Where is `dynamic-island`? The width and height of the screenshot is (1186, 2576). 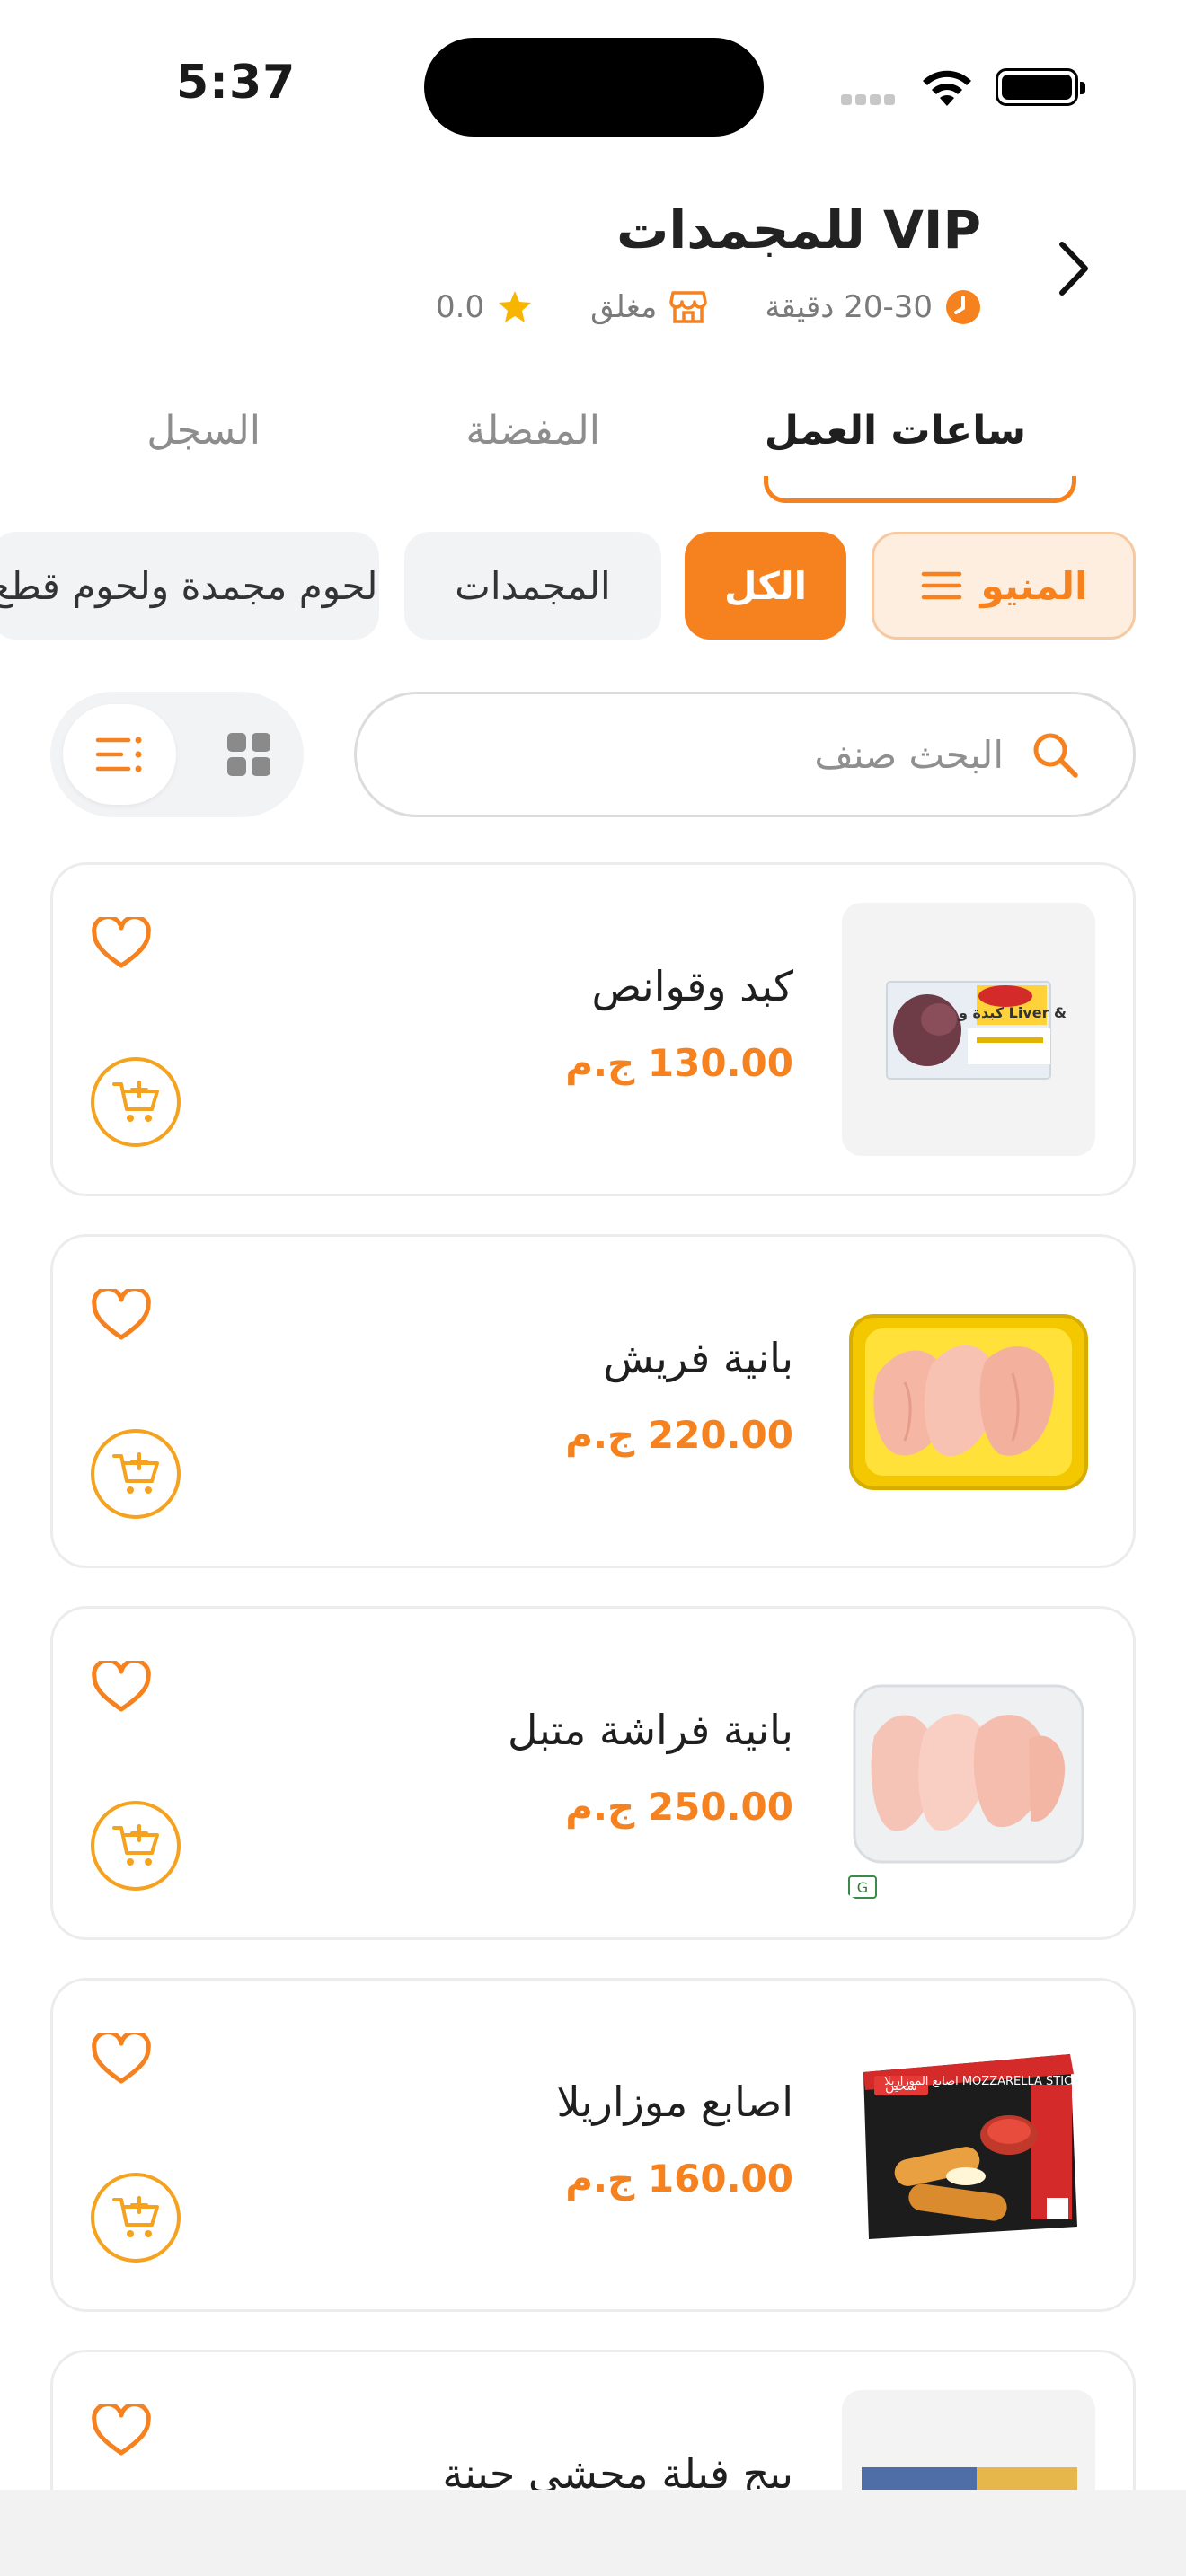
dynamic-island is located at coordinates (594, 87).